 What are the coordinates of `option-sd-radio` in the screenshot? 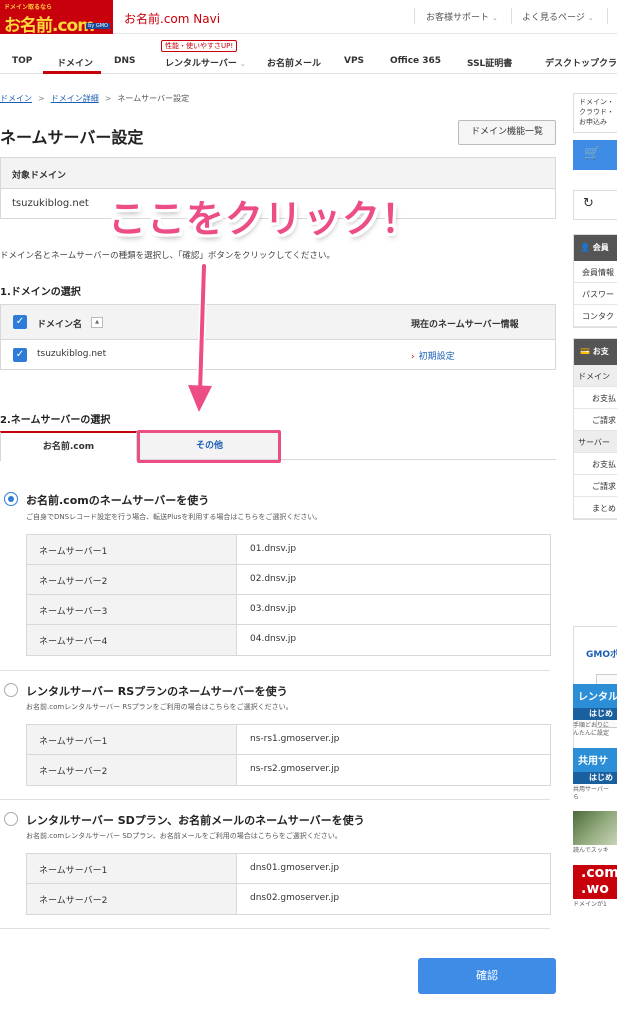 It's located at (11, 819).